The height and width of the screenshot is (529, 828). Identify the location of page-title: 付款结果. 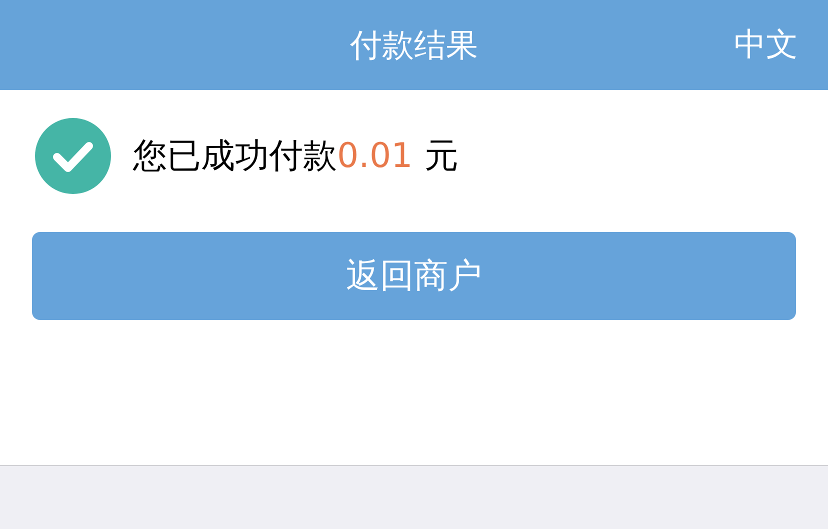
(414, 45).